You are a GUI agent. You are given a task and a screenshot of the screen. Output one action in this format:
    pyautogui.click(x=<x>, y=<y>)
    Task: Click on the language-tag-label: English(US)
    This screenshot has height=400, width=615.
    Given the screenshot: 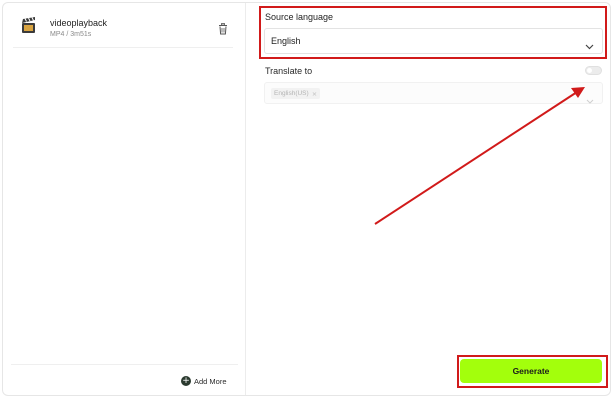 What is the action you would take?
    pyautogui.click(x=291, y=93)
    